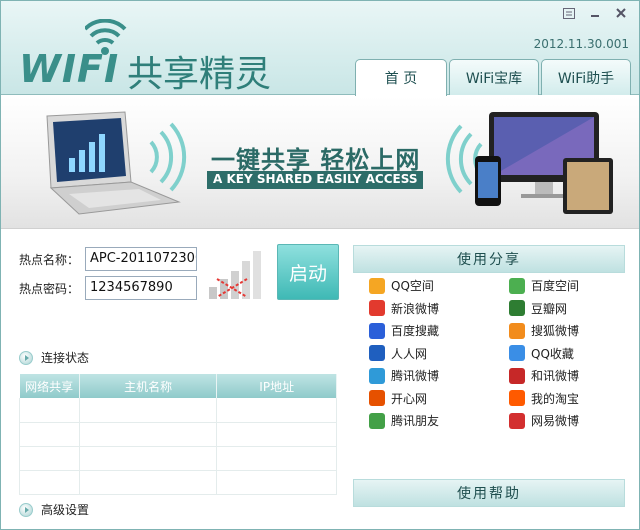 The height and width of the screenshot is (530, 640). I want to click on advanced-settings-toggle: 高级设置, so click(54, 509).